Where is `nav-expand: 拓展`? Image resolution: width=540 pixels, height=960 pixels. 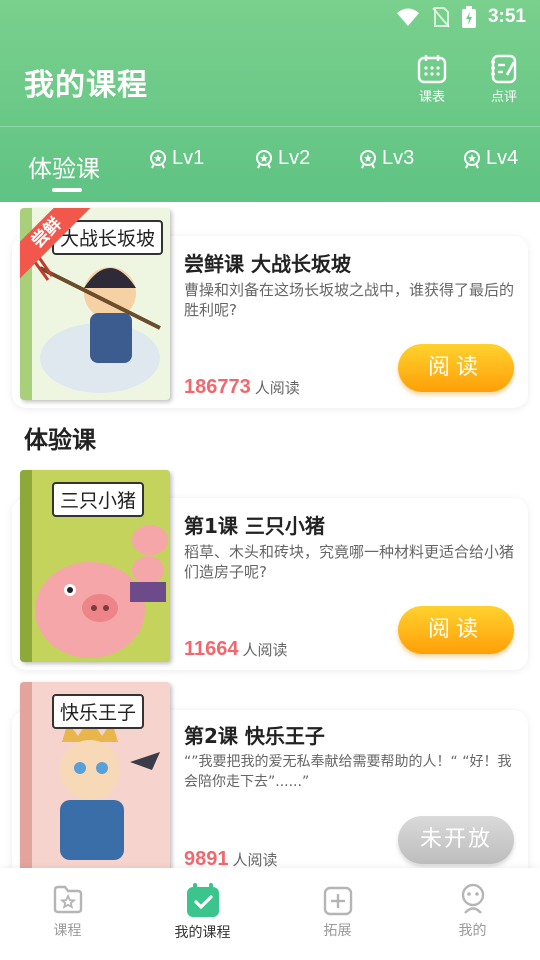
nav-expand: 拓展 is located at coordinates (337, 911).